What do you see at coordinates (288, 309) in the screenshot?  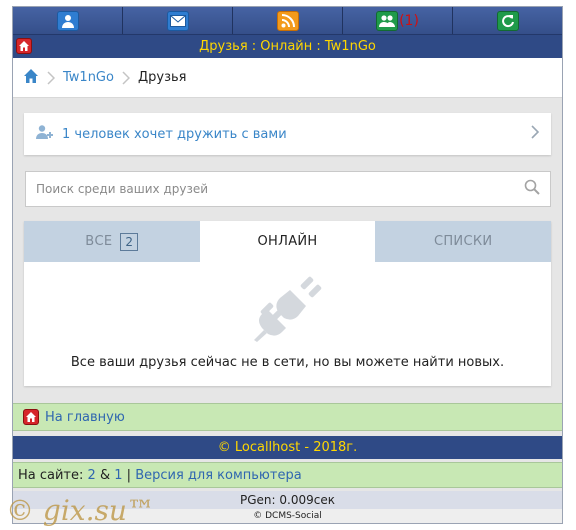 I see `plug-disconnected-icon` at bounding box center [288, 309].